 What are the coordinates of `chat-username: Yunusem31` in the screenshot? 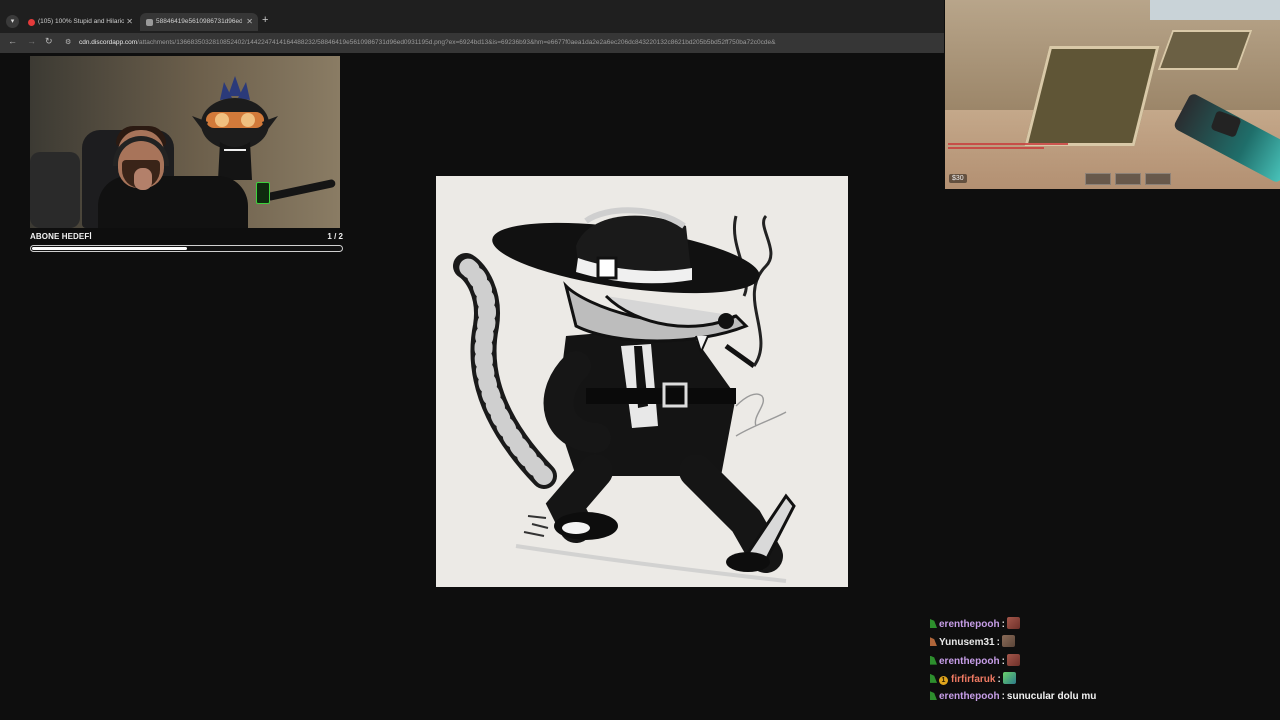 It's located at (967, 643).